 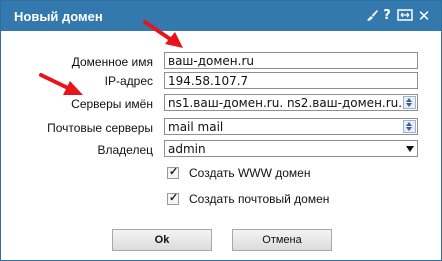 What do you see at coordinates (162, 240) in the screenshot?
I see `ok-button: Ok` at bounding box center [162, 240].